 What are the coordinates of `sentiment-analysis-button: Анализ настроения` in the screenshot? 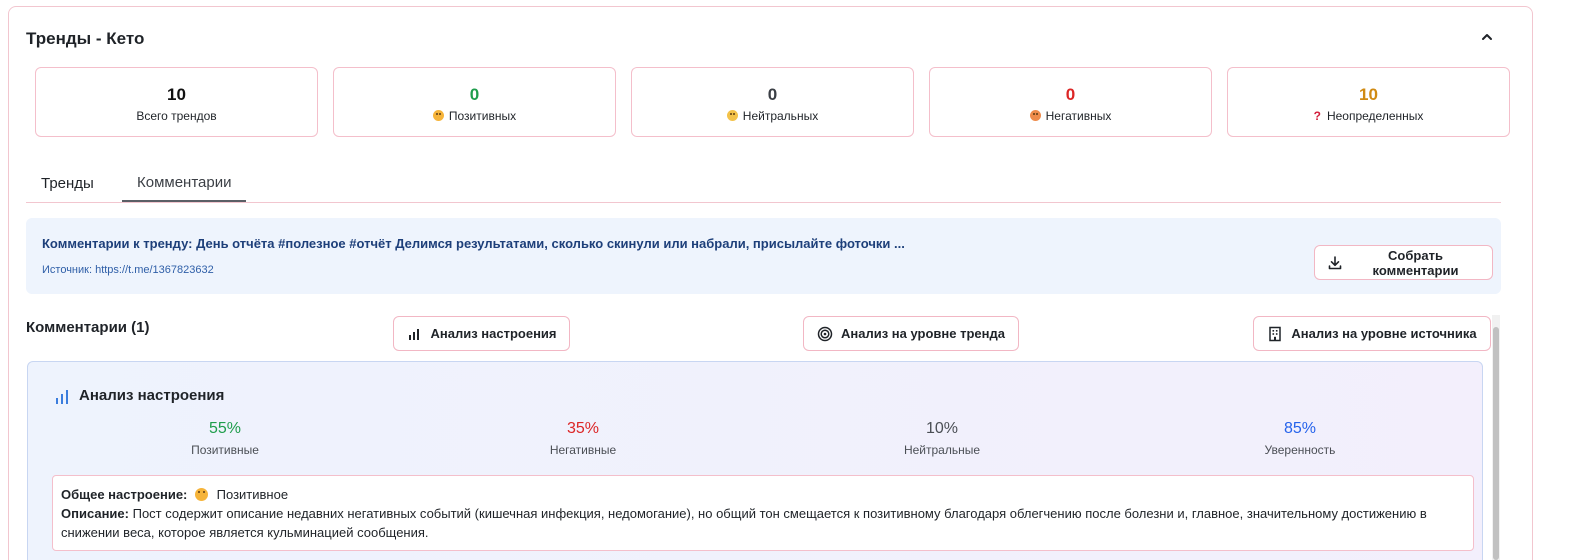 It's located at (481, 333).